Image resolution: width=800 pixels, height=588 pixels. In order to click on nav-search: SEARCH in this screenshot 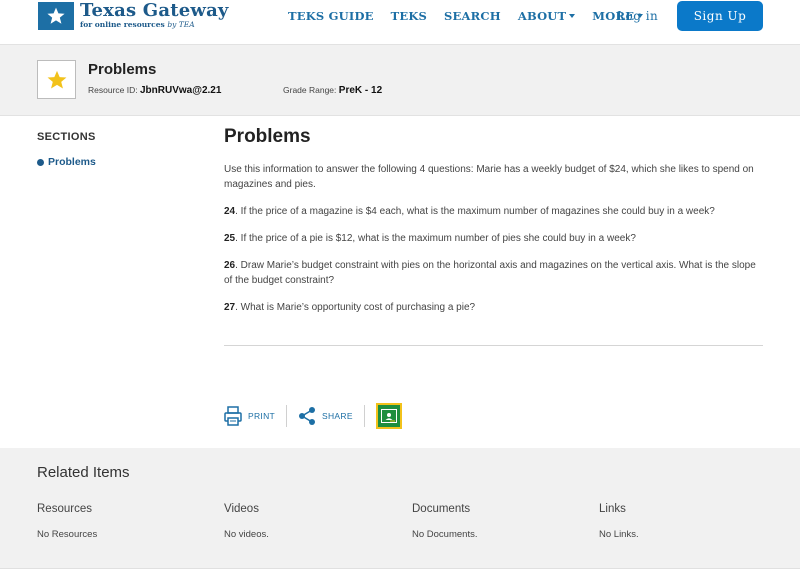, I will do `click(472, 16)`.